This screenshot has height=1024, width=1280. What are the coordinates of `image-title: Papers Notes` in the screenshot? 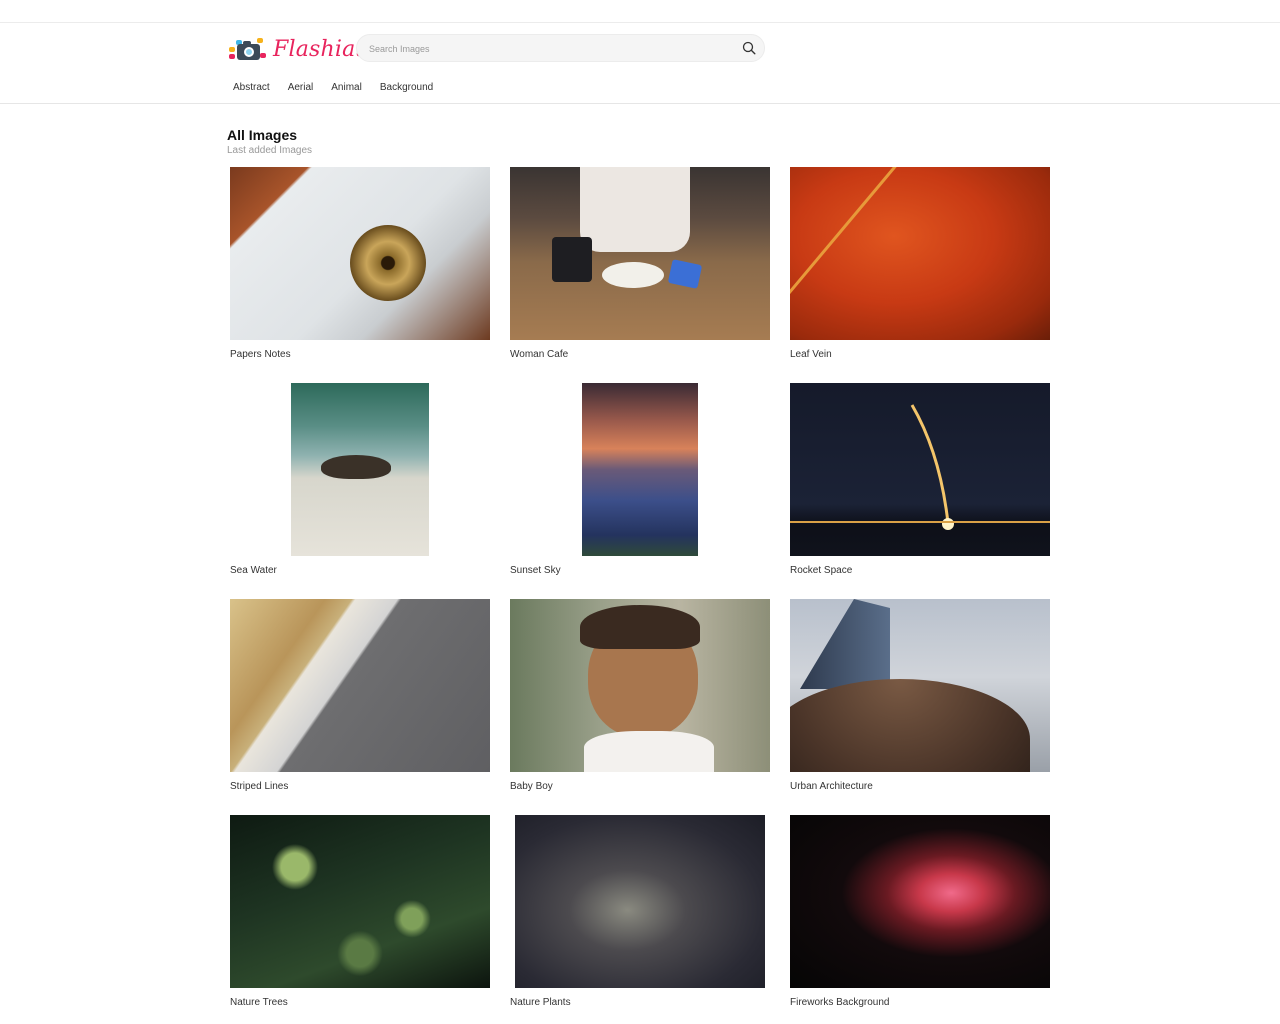 It's located at (260, 354).